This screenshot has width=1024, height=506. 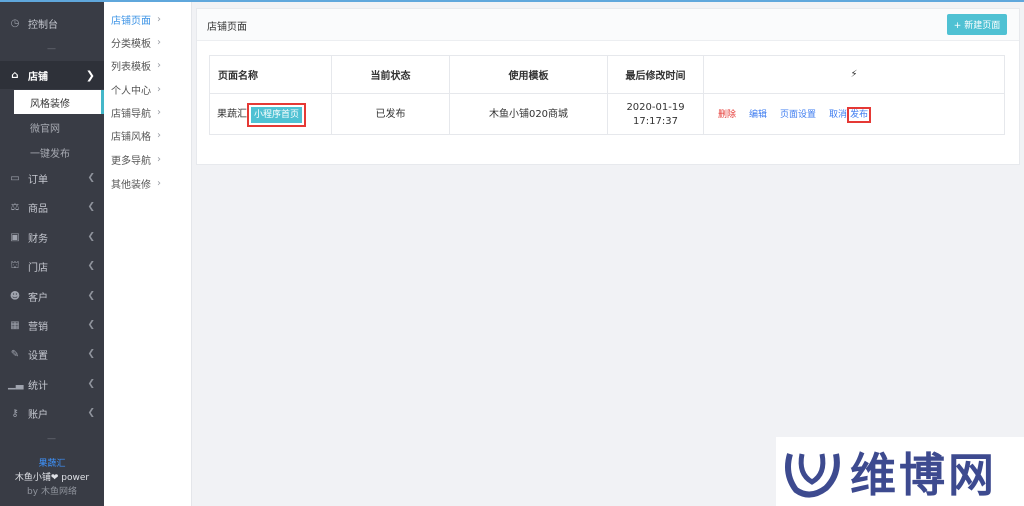 What do you see at coordinates (151, 159) in the screenshot?
I see `subnav-item-more-navigation: 更多导航 ›` at bounding box center [151, 159].